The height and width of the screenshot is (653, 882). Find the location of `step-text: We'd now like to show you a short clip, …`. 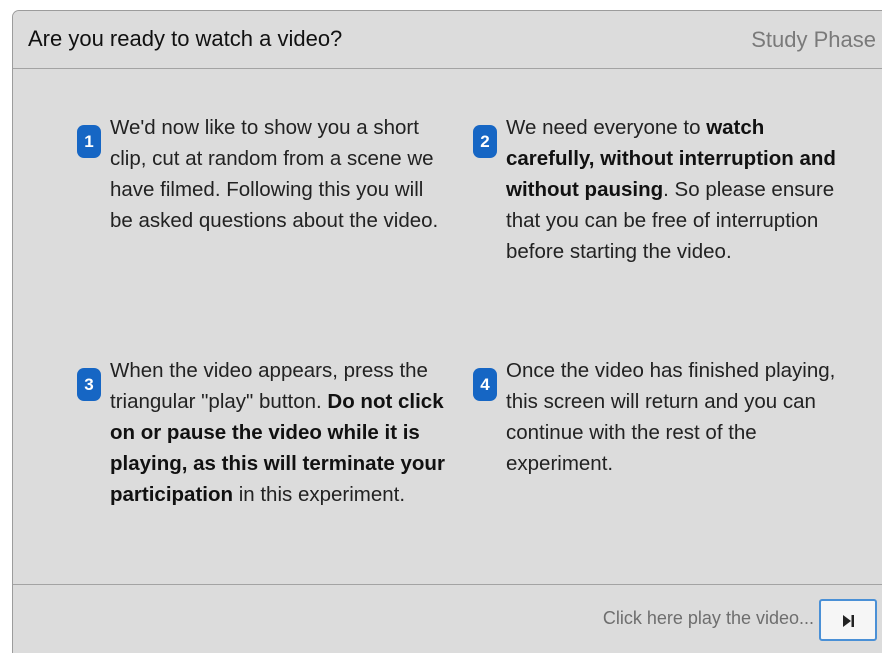

step-text: We'd now like to show you a short clip, … is located at coordinates (278, 174).